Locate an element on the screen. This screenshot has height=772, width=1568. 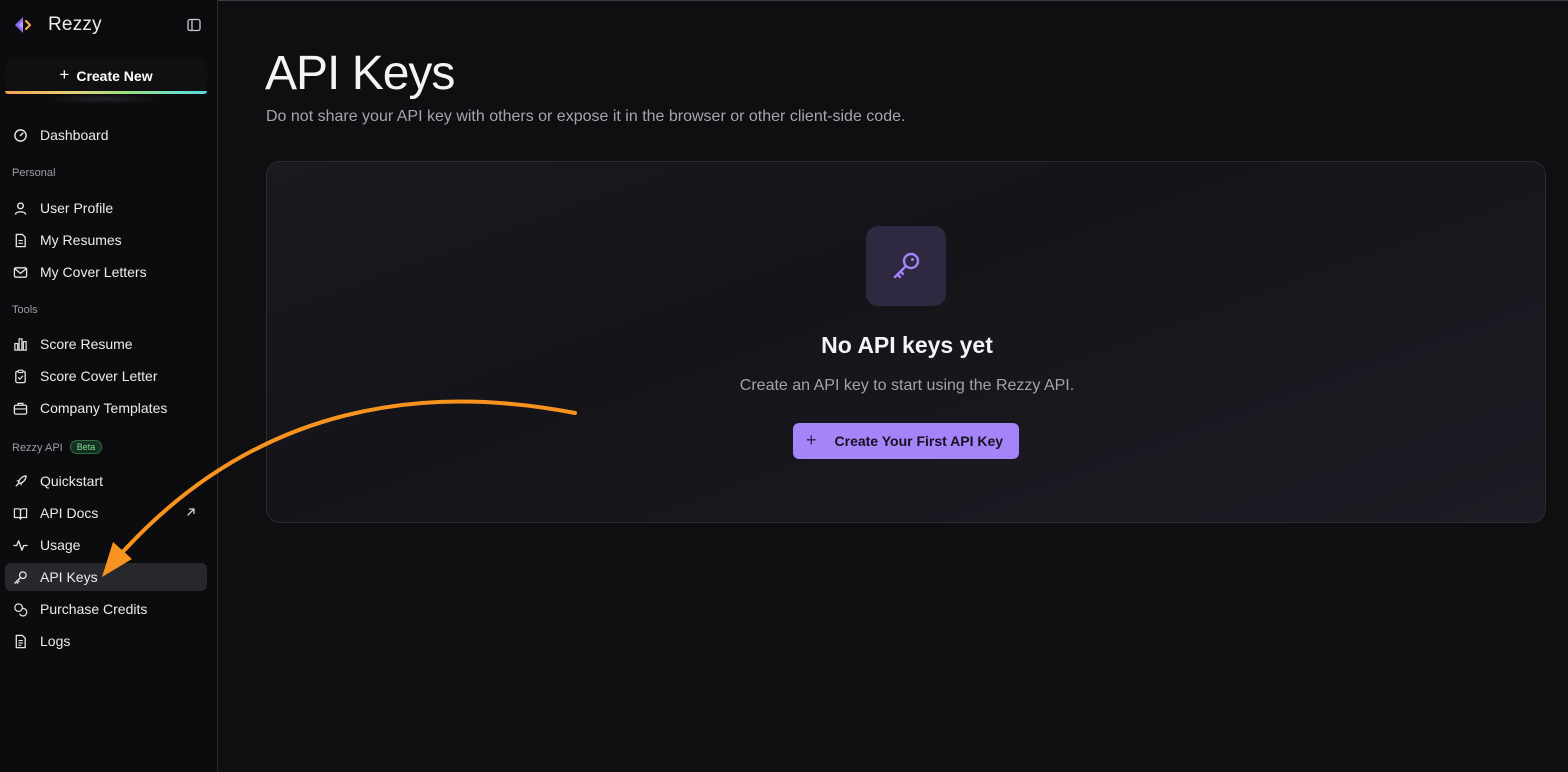
coins-icon is located at coordinates (20, 609).